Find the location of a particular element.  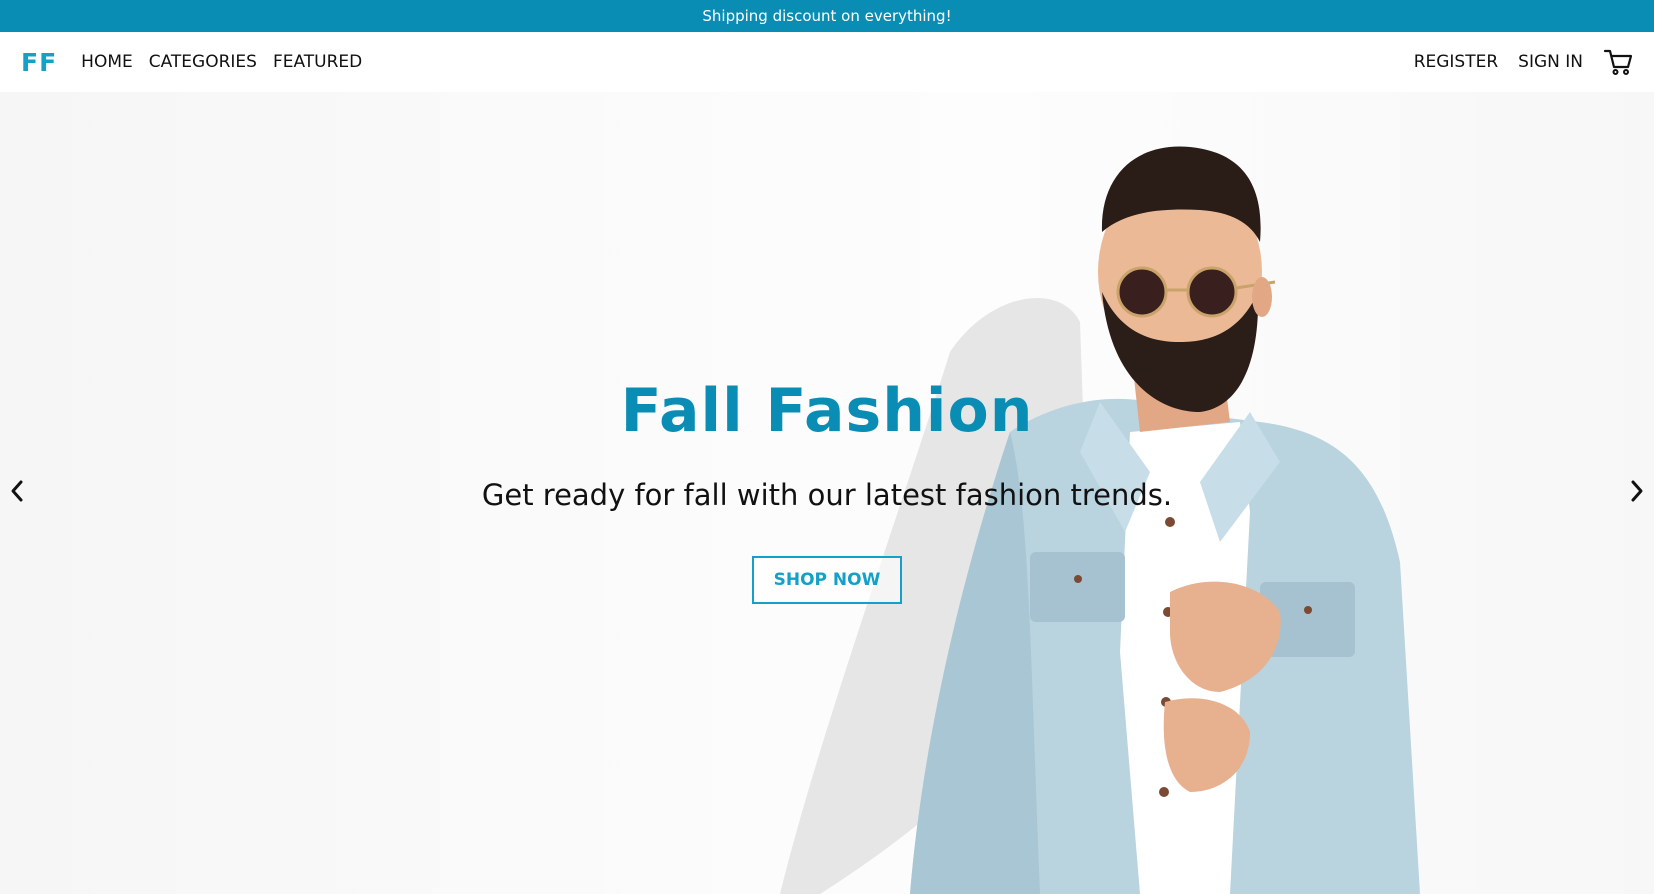

shopping-cart-icon is located at coordinates (1618, 62).